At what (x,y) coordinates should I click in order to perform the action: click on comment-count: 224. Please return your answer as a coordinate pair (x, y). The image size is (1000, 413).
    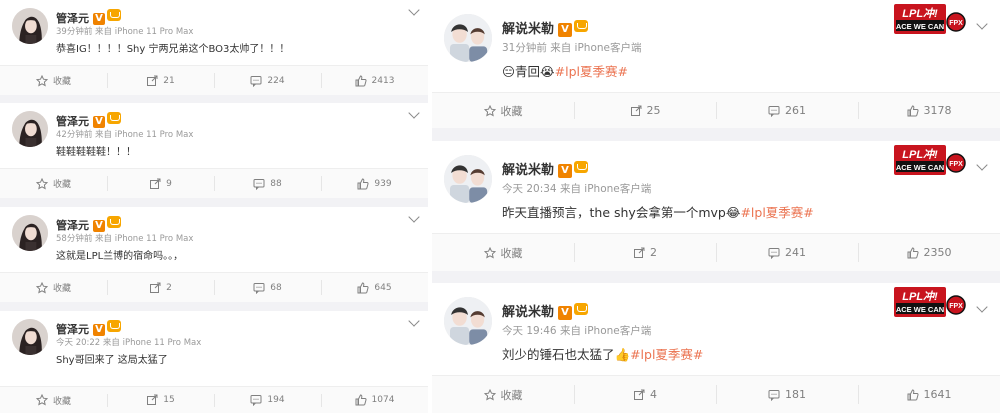
    Looking at the image, I should click on (276, 80).